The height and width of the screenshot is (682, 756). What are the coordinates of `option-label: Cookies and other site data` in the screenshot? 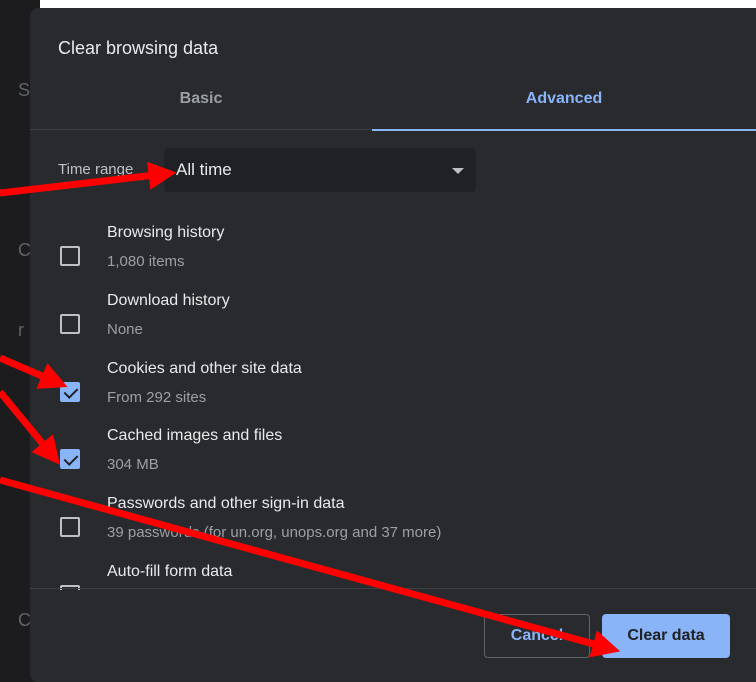 It's located at (204, 368).